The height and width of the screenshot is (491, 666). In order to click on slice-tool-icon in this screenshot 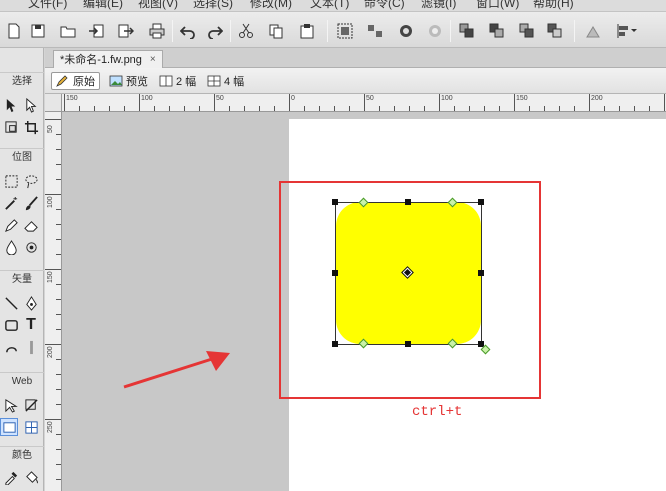, I will do `click(31, 405)`.